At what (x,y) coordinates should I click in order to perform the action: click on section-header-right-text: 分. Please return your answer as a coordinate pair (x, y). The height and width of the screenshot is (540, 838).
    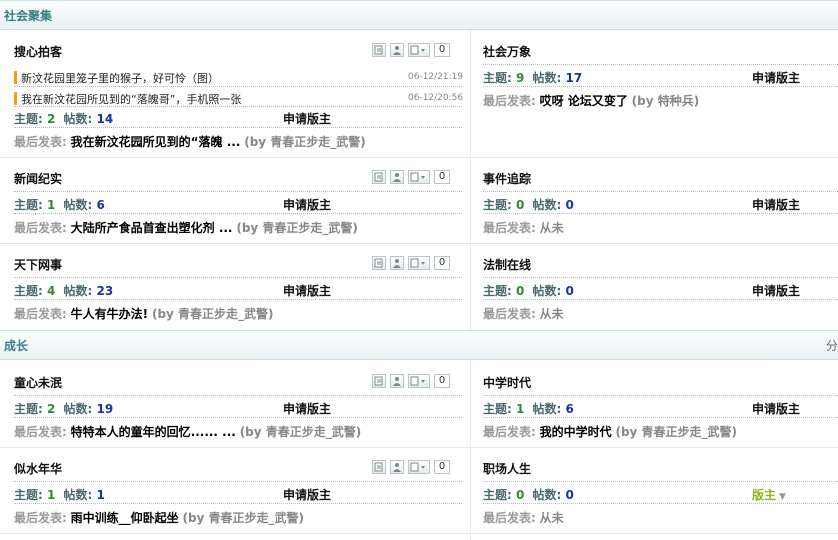
    Looking at the image, I should click on (832, 345).